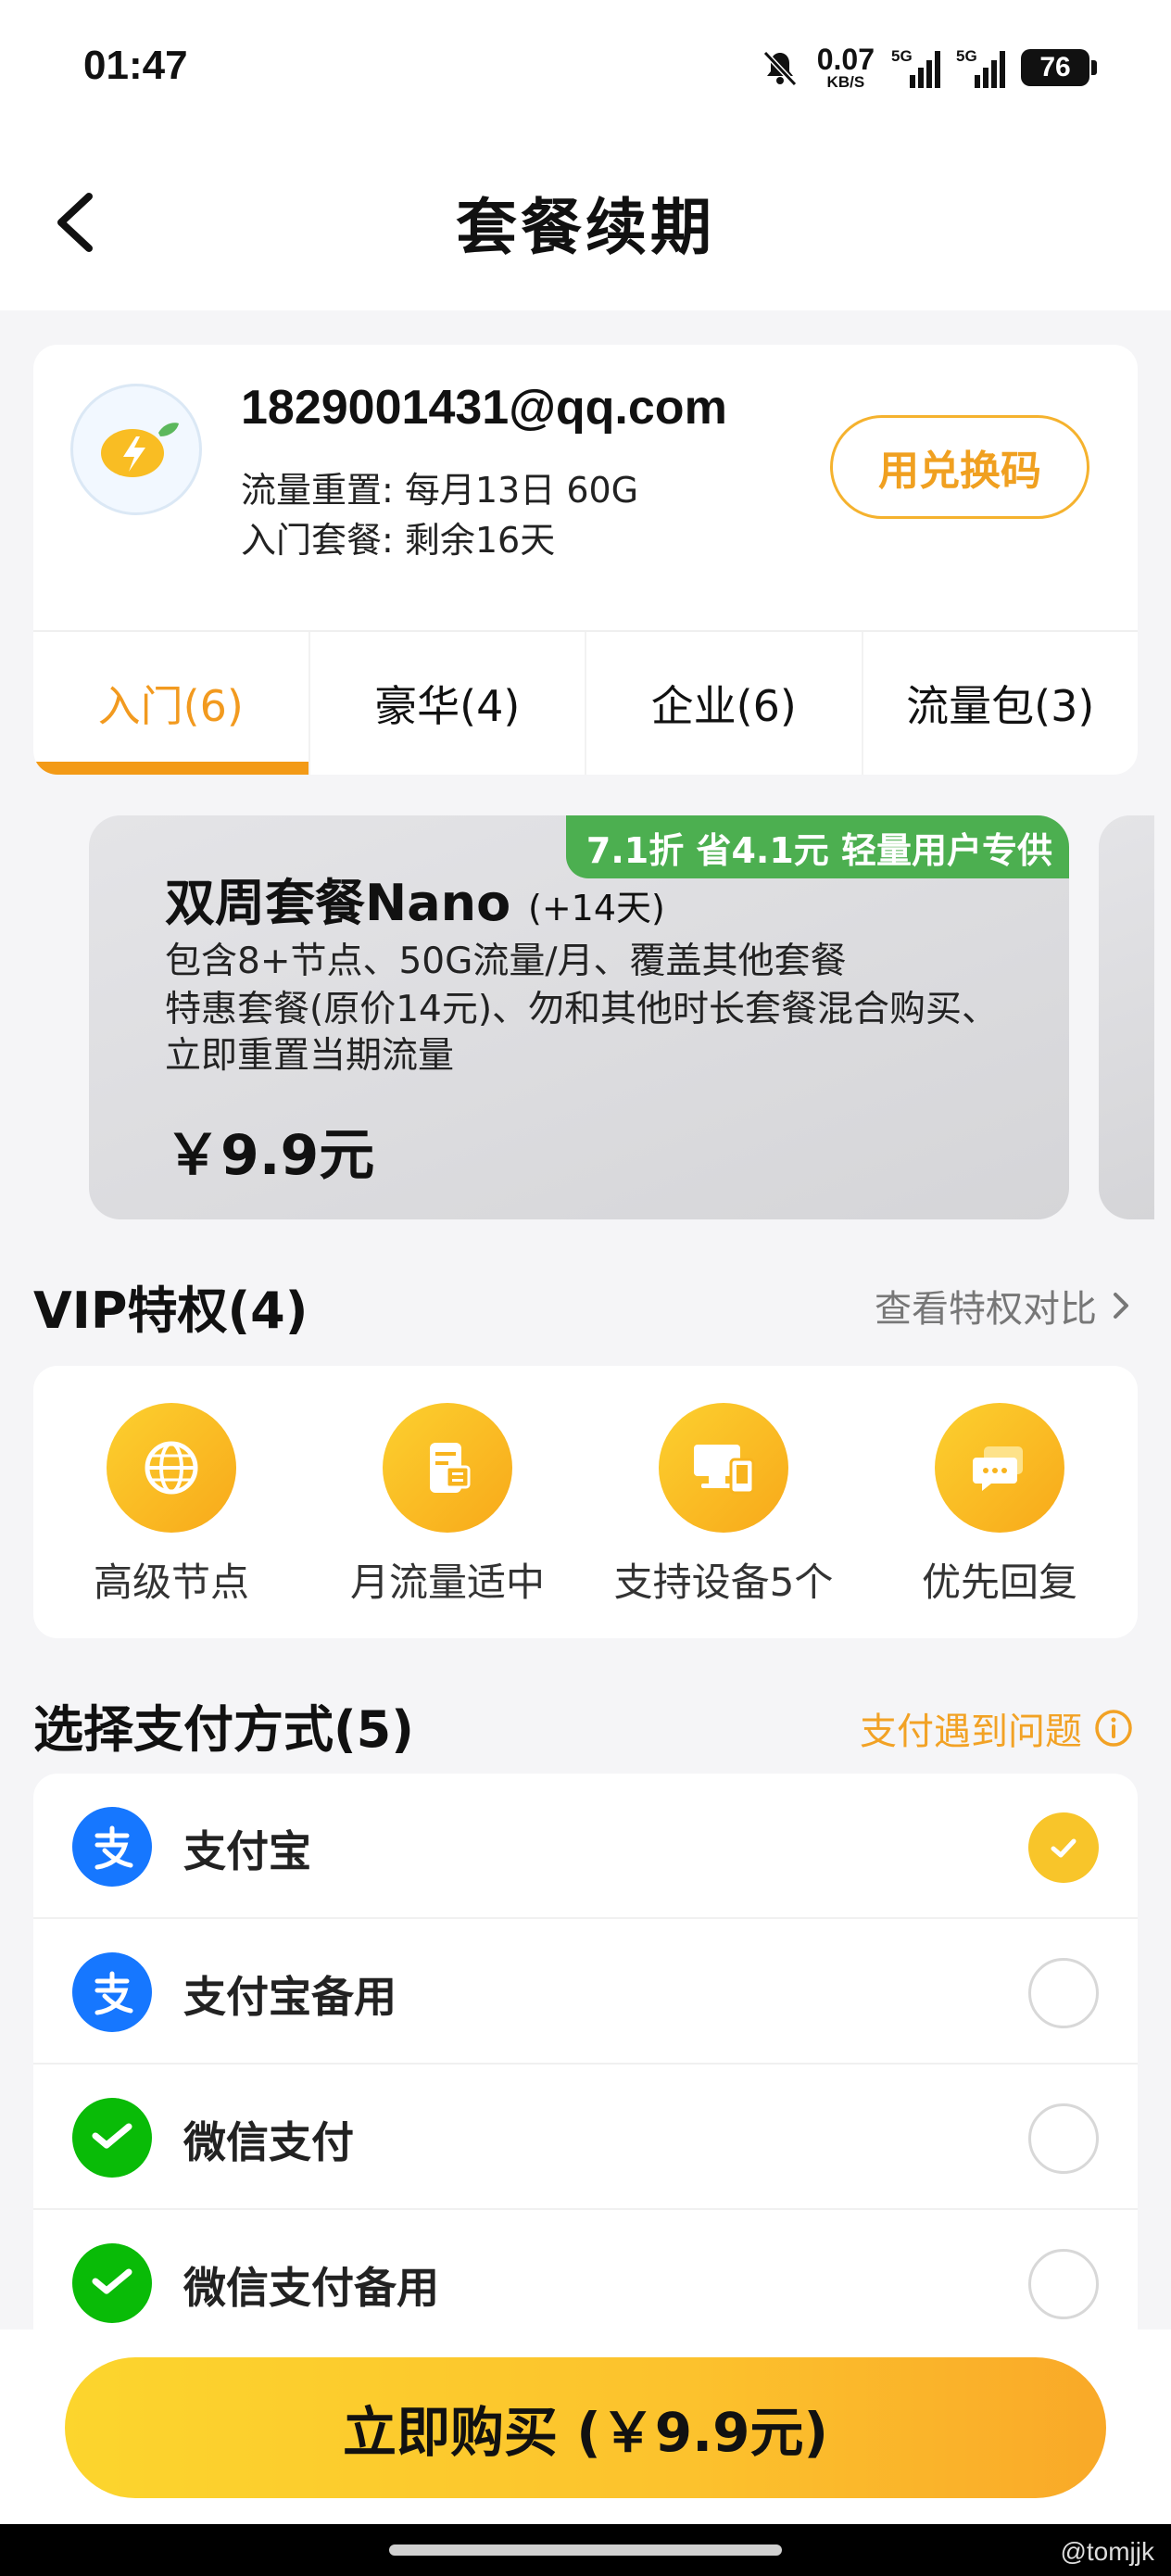 The height and width of the screenshot is (2576, 1171). Describe the element at coordinates (725, 703) in the screenshot. I see `tab-enterprise: 企业(6)` at that location.